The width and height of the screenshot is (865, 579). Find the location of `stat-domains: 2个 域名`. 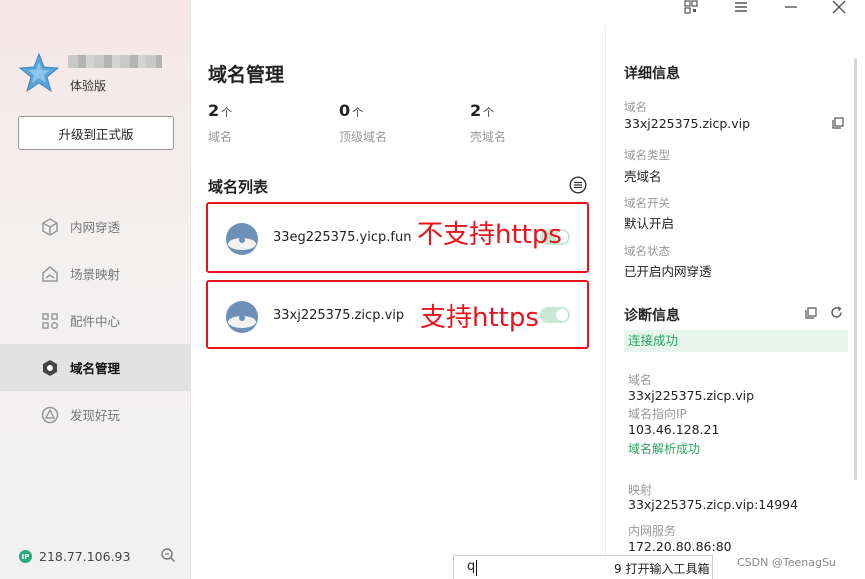

stat-domains: 2个 域名 is located at coordinates (220, 123).